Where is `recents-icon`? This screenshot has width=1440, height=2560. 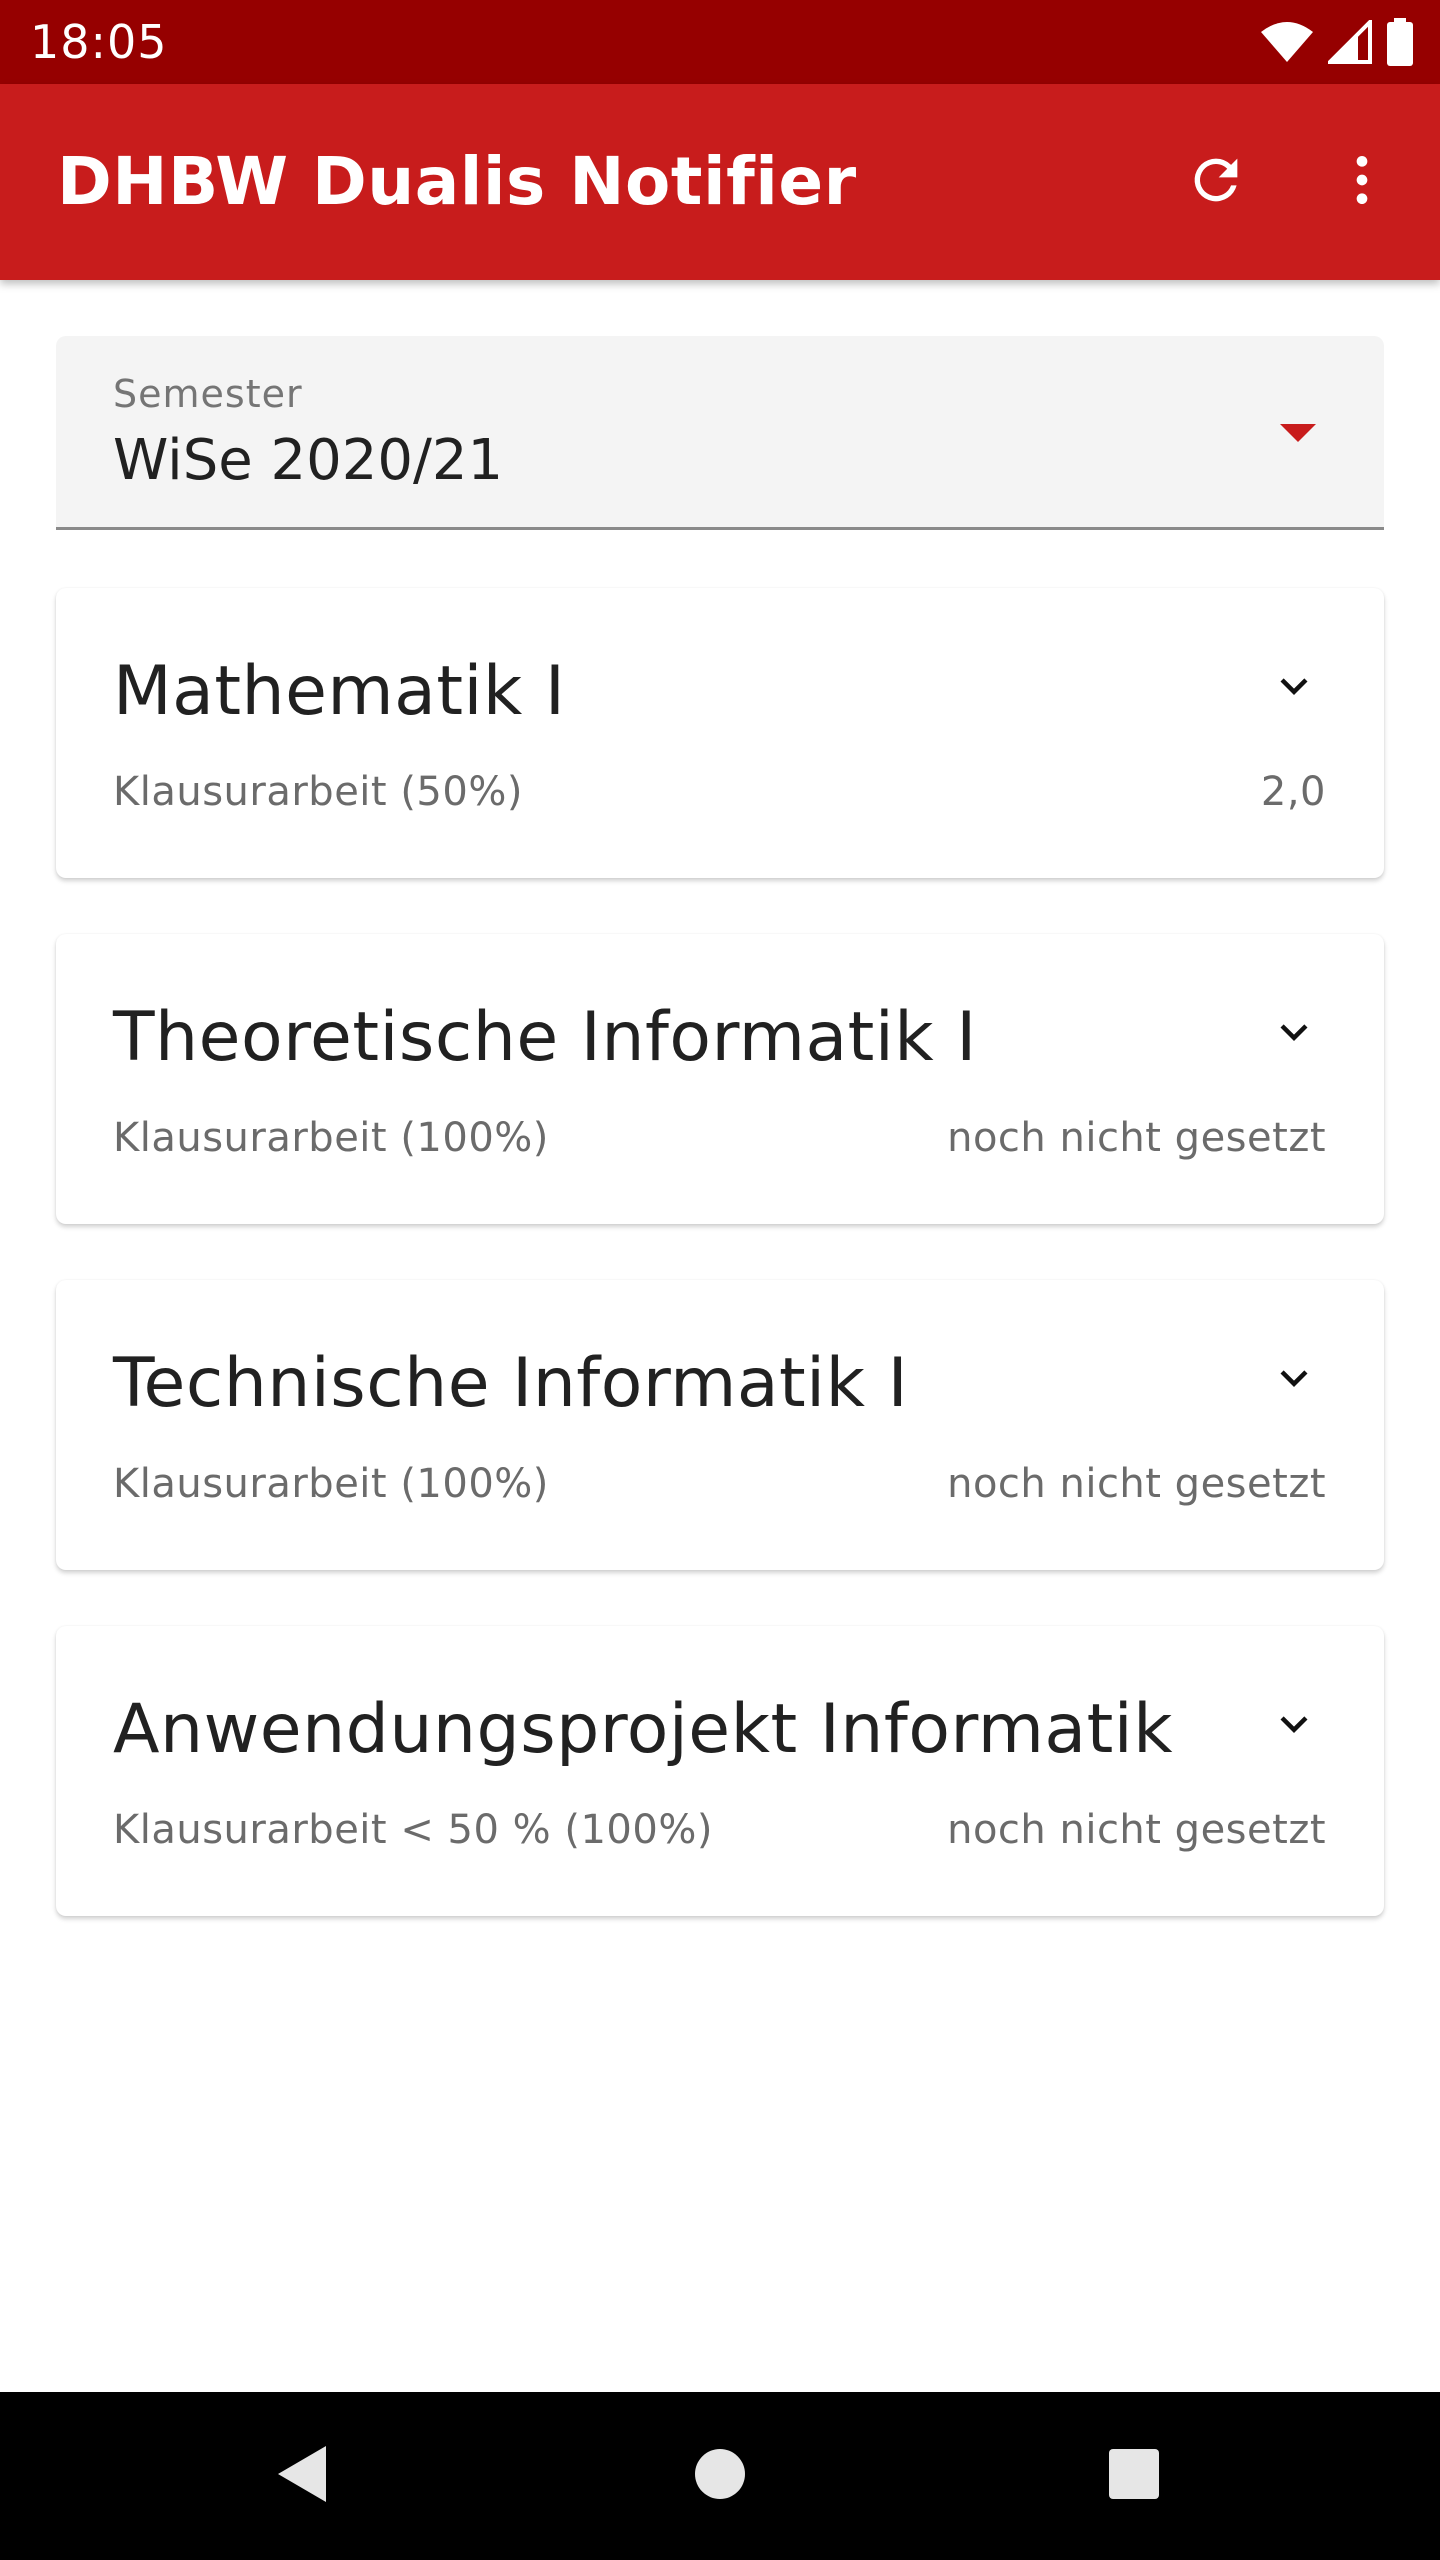 recents-icon is located at coordinates (1134, 2476).